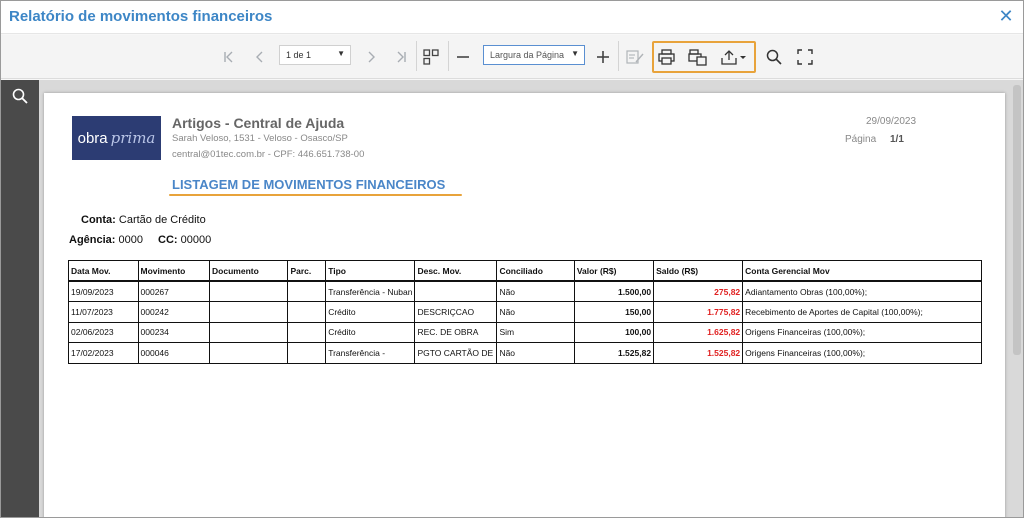  I want to click on cell-data: 11/07/2023, so click(103, 312).